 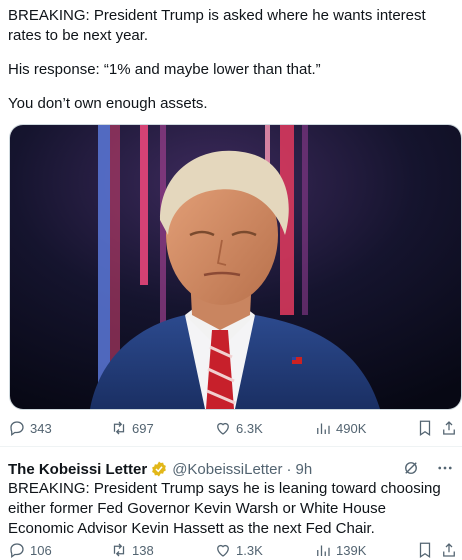 What do you see at coordinates (249, 550) in the screenshot?
I see `like-count-2: 1.3K` at bounding box center [249, 550].